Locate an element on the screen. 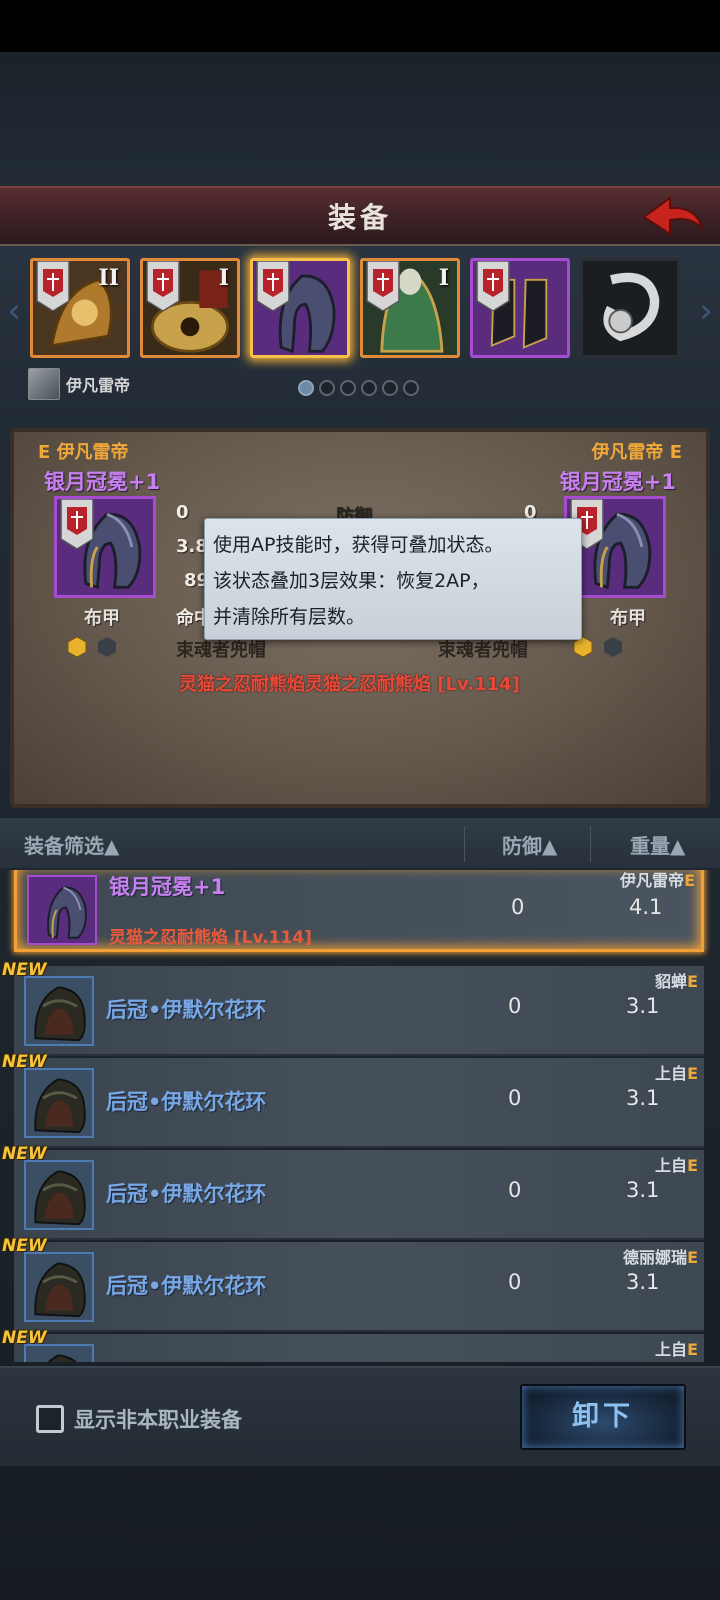 Image resolution: width=720 pixels, height=1600 pixels. item-owner: 德丽娜瑞E is located at coordinates (660, 1256).